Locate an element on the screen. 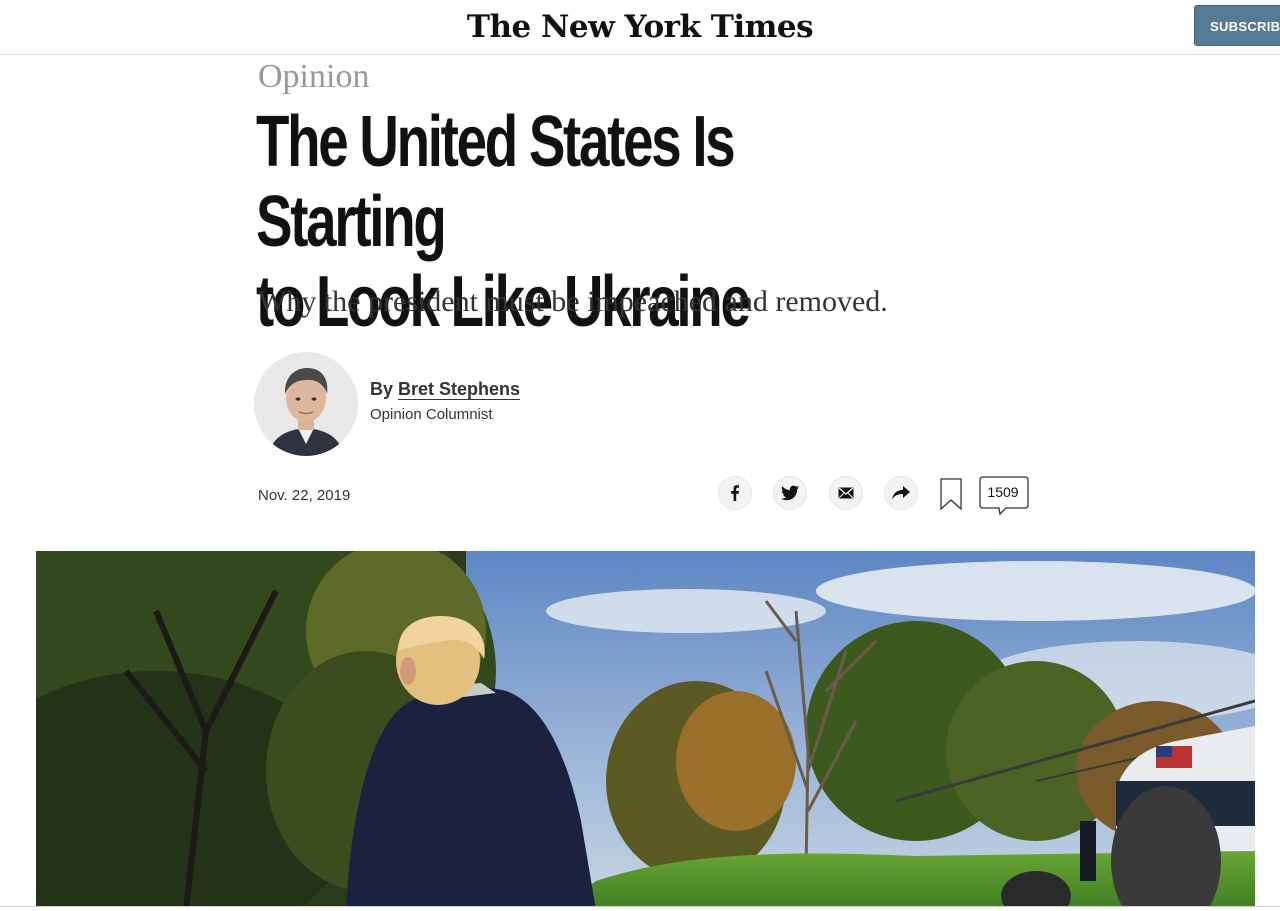  twitter-icon is located at coordinates (790, 493).